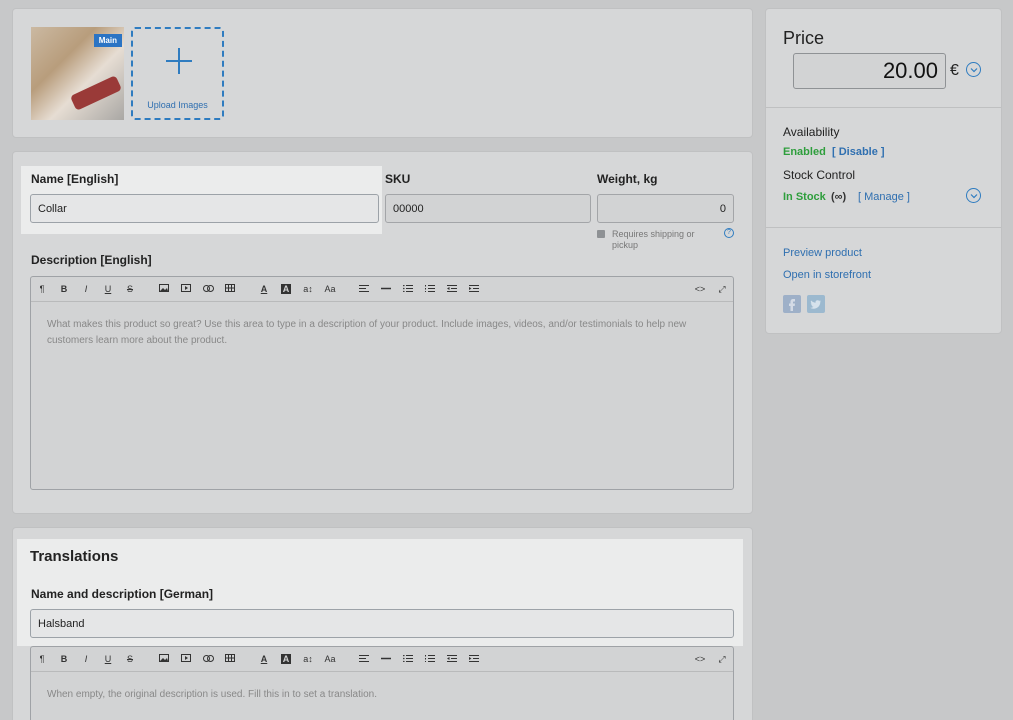 Image resolution: width=1013 pixels, height=720 pixels. I want to click on preview-product-link: Preview product, so click(822, 253).